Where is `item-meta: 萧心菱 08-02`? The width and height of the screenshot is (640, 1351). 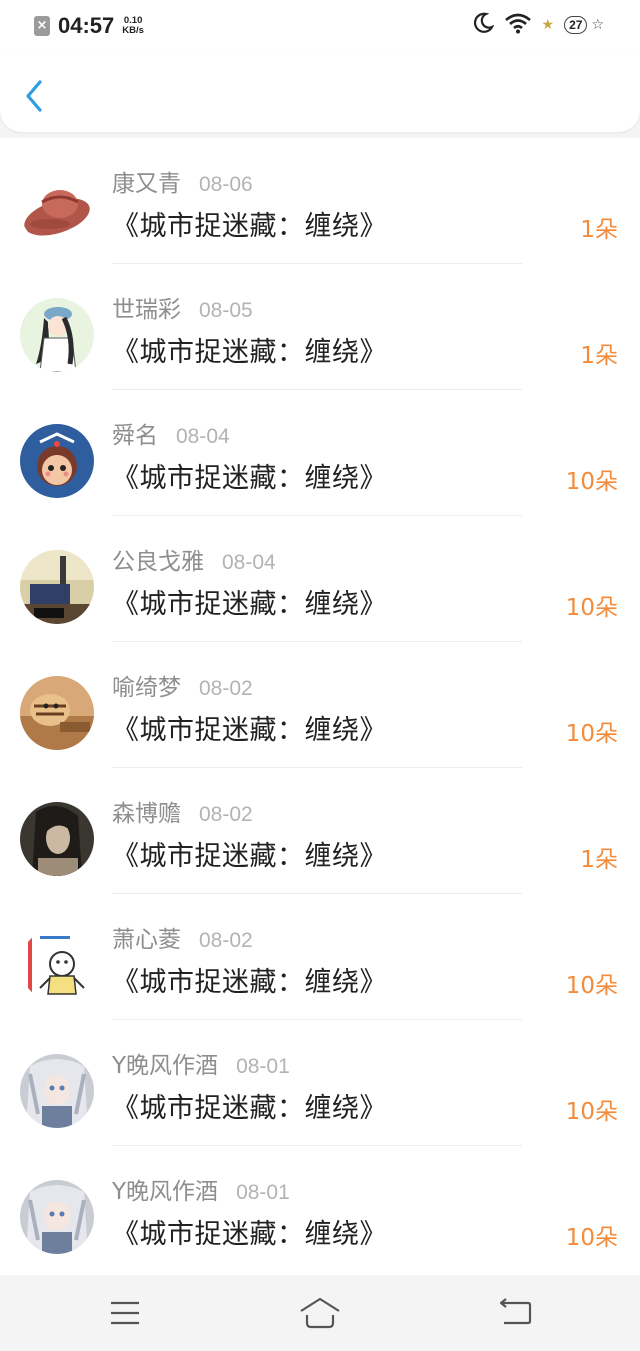
item-meta: 萧心菱 08-02 is located at coordinates (182, 937).